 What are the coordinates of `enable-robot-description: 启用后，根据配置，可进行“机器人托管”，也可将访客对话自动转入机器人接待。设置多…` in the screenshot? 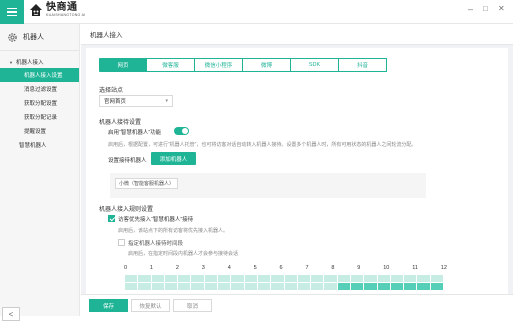 It's located at (262, 145).